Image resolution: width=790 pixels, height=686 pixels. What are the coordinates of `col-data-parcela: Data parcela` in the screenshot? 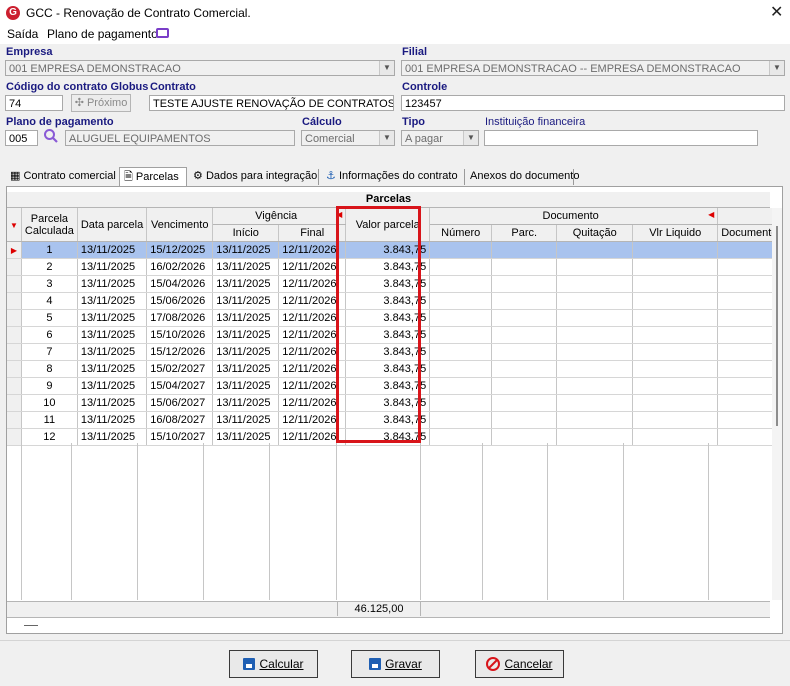 It's located at (112, 225).